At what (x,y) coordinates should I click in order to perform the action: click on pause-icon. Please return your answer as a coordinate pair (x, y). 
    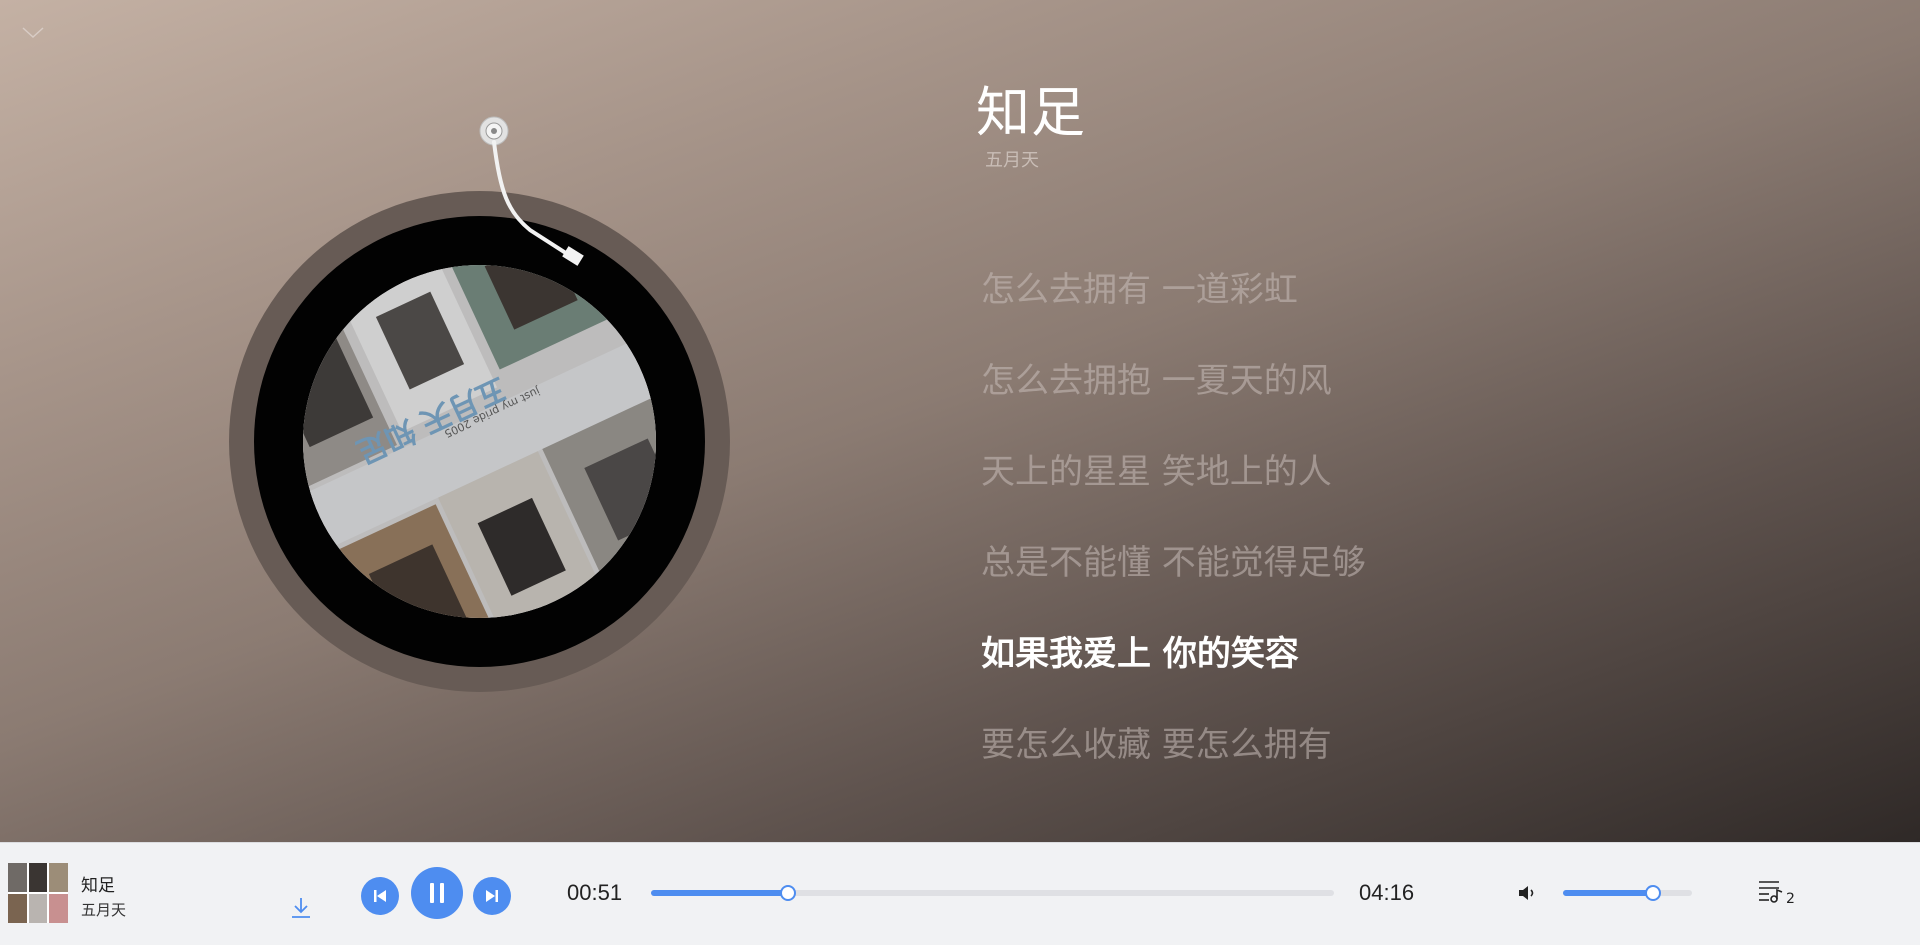
    Looking at the image, I should click on (437, 893).